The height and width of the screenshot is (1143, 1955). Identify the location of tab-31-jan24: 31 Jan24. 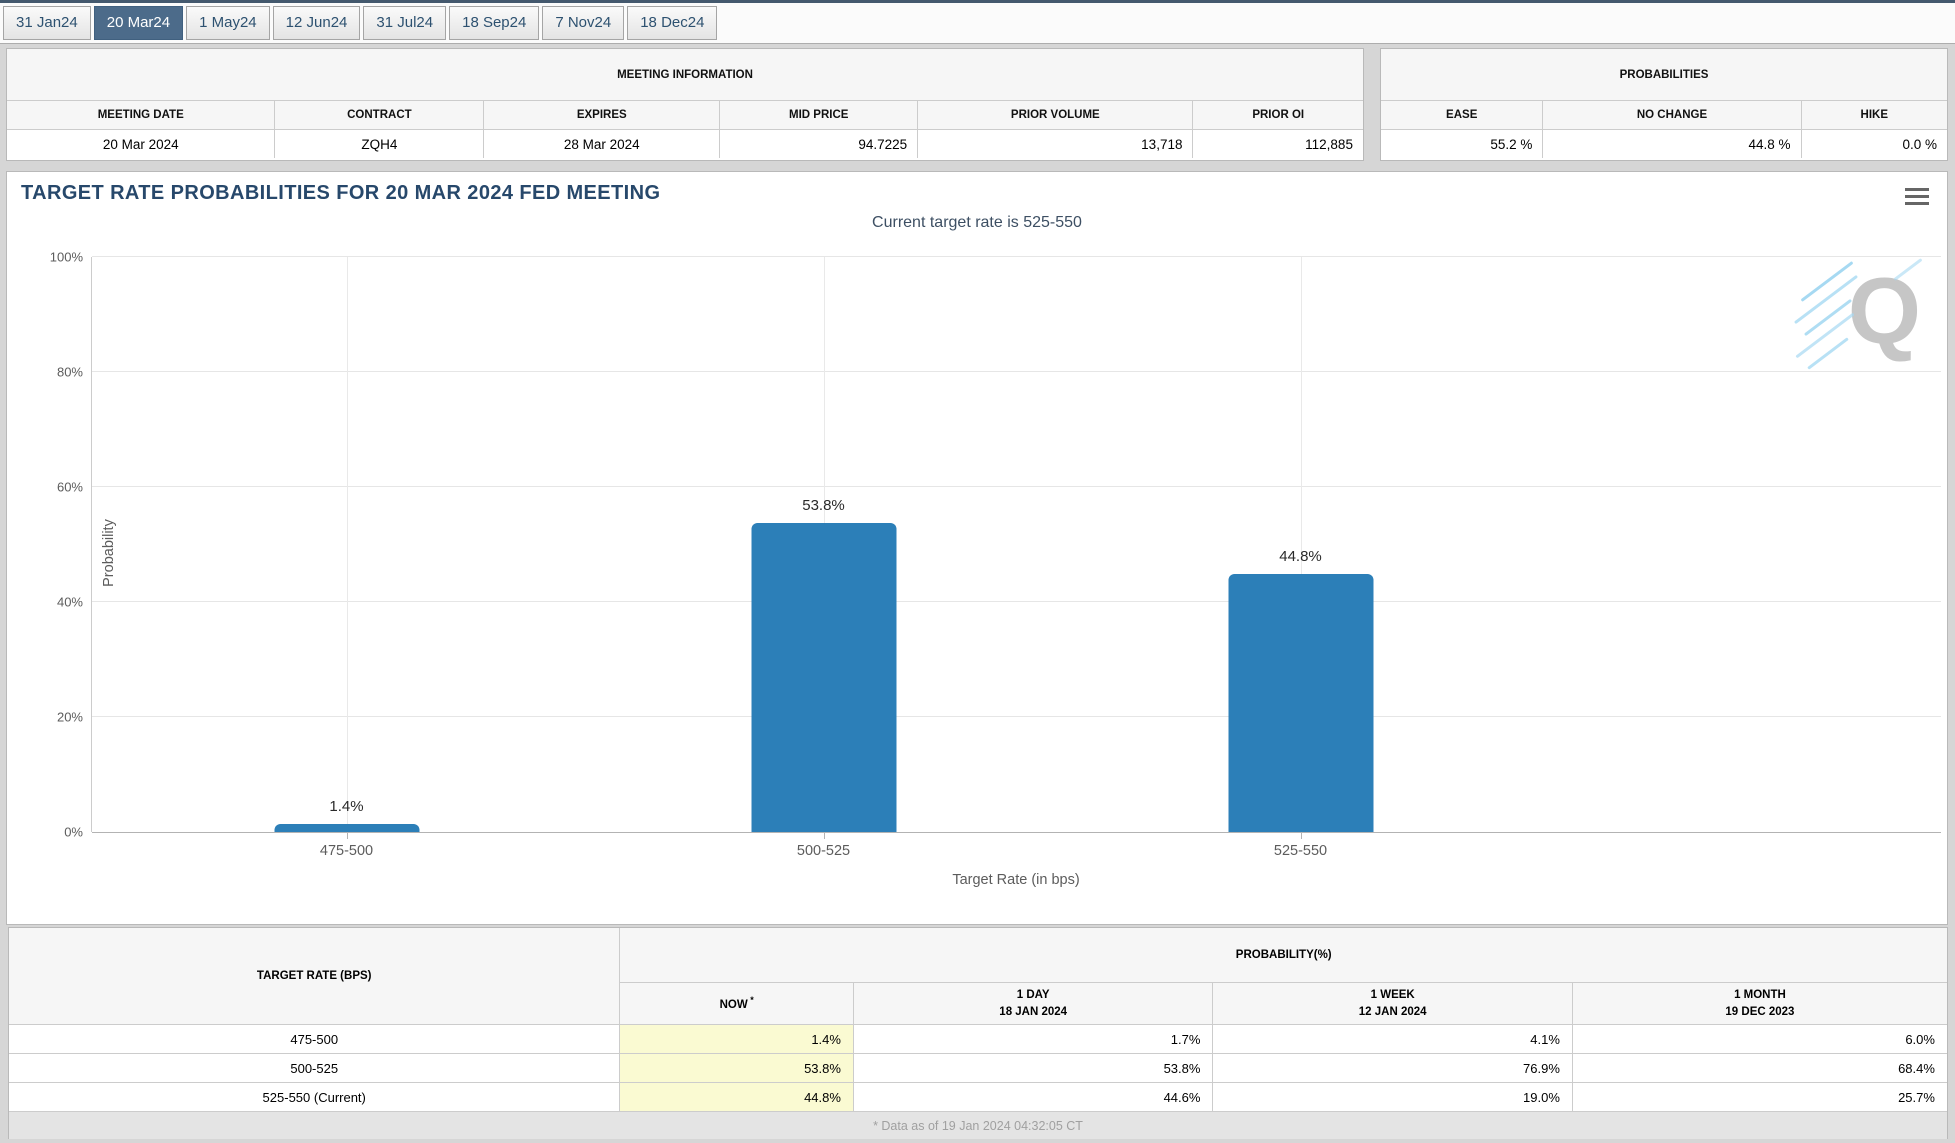
(47, 23).